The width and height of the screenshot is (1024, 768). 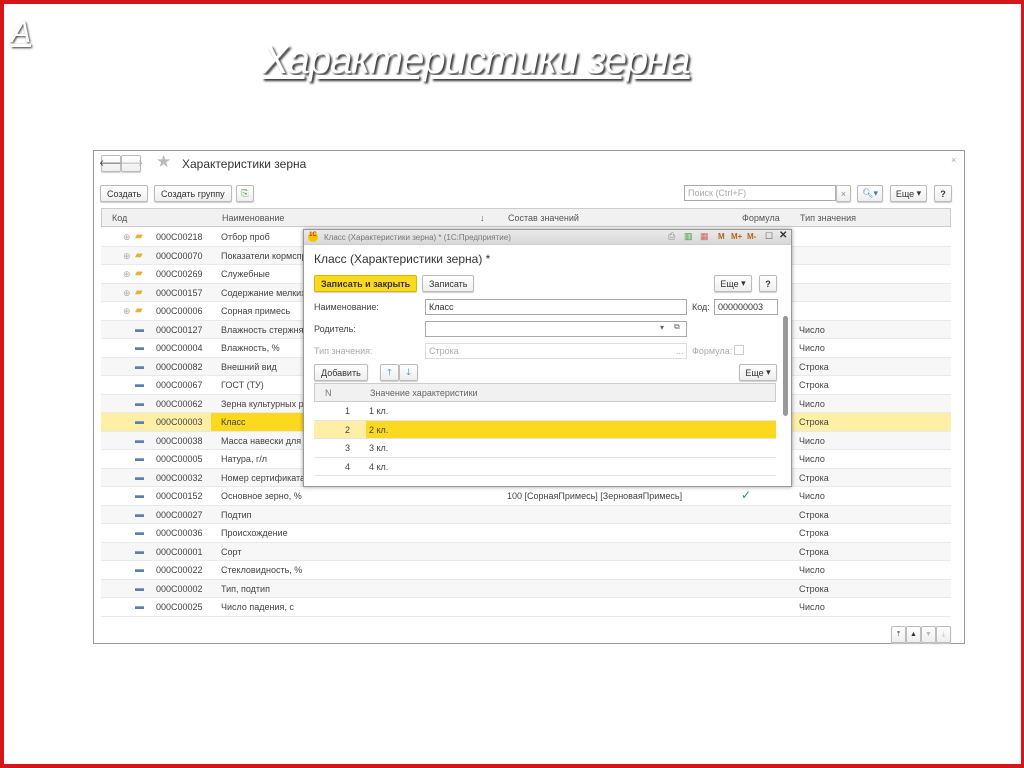 What do you see at coordinates (751, 236) in the screenshot?
I see `memory-minus-button: M-` at bounding box center [751, 236].